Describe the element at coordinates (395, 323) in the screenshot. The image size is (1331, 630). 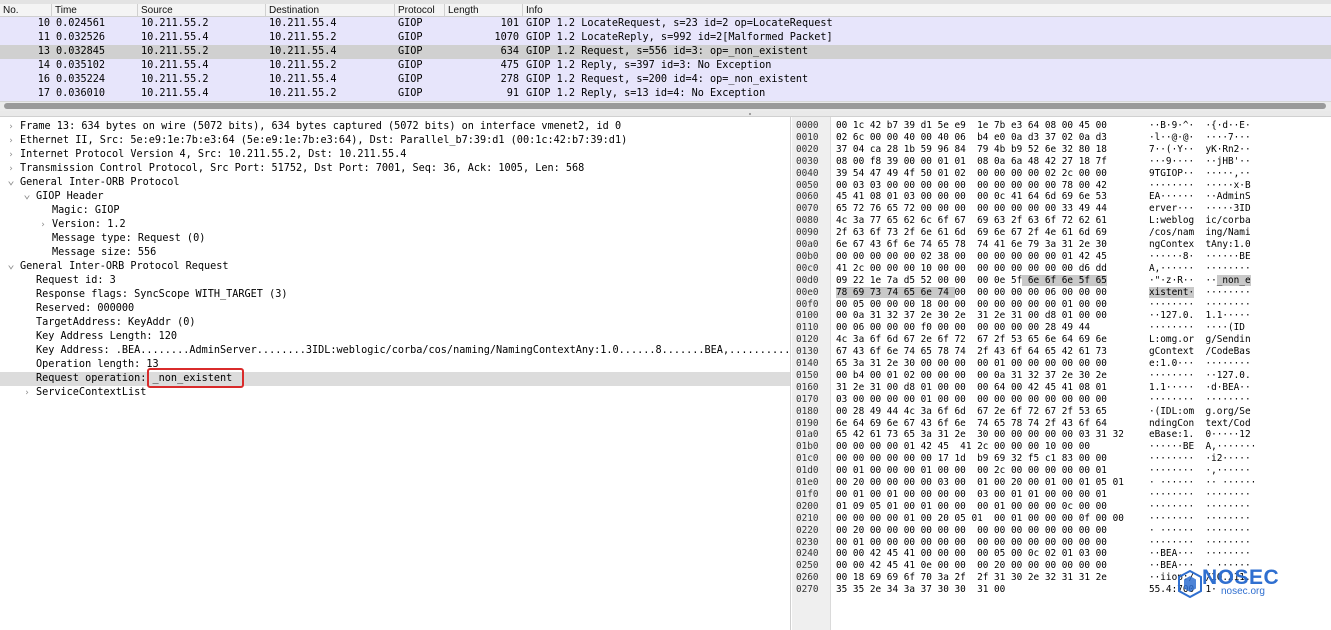
I see `detail-row: TargetAddress: KeyAddr (0)` at that location.